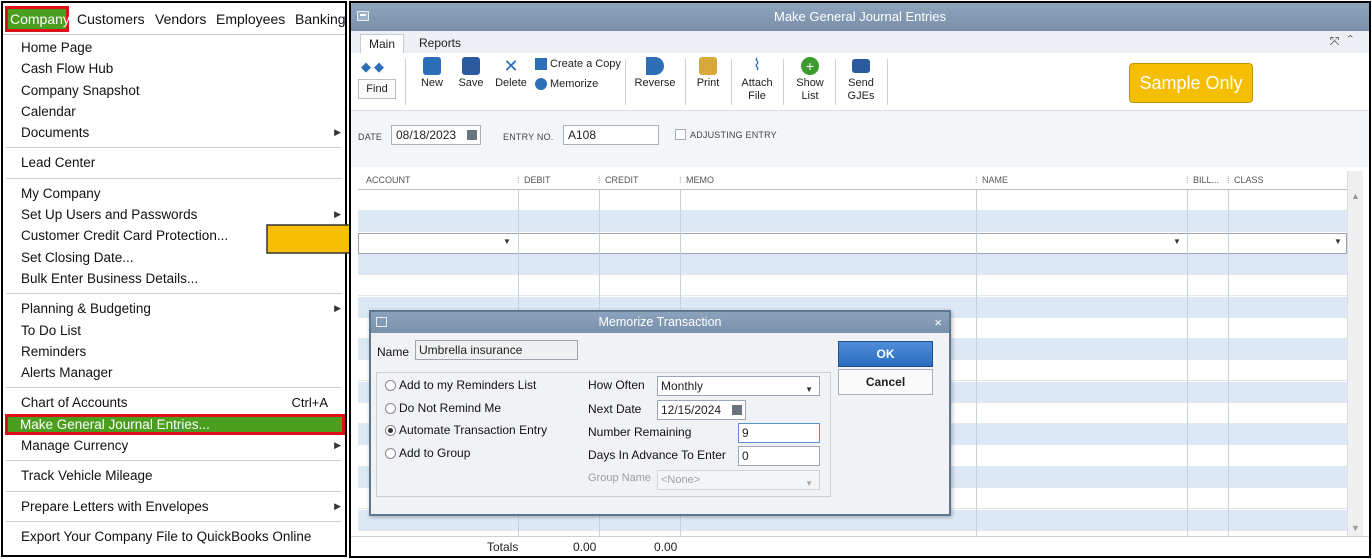 Image resolution: width=1372 pixels, height=559 pixels. Describe the element at coordinates (611, 135) in the screenshot. I see `entry-no-field: A108` at that location.